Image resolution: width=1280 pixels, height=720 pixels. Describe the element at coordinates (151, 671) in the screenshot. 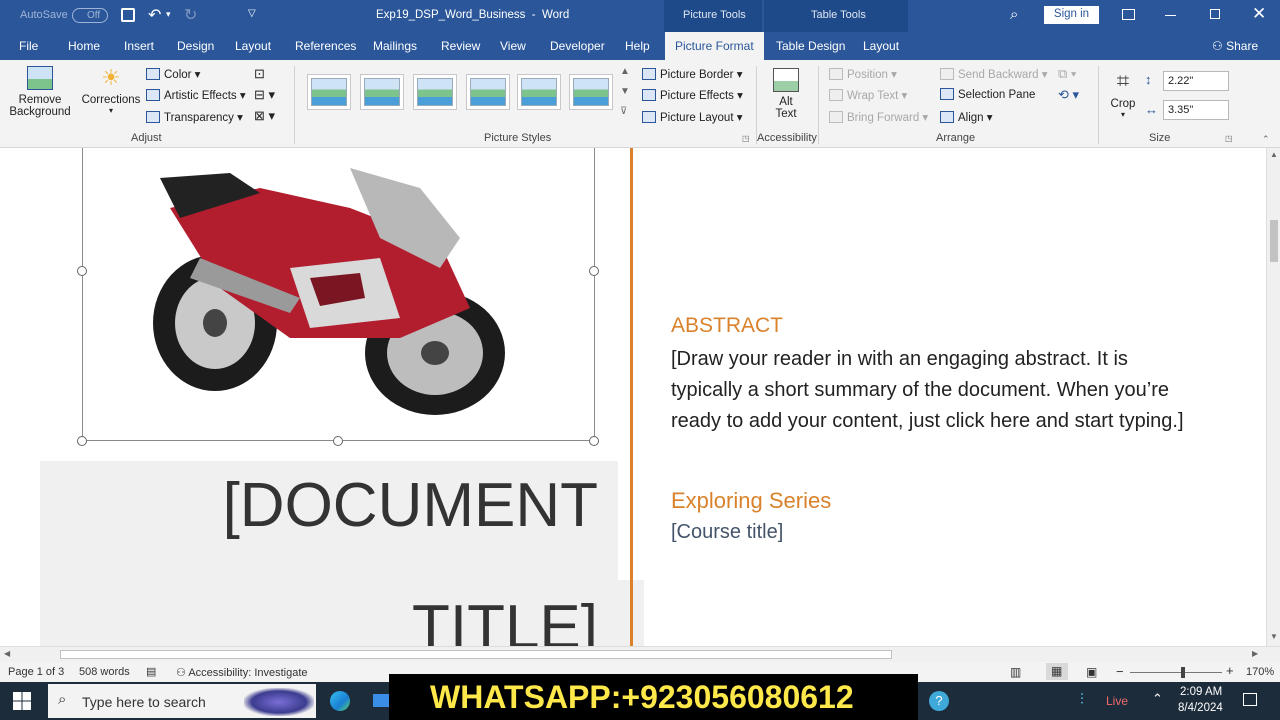

I see `proofing-icon: ▤` at that location.